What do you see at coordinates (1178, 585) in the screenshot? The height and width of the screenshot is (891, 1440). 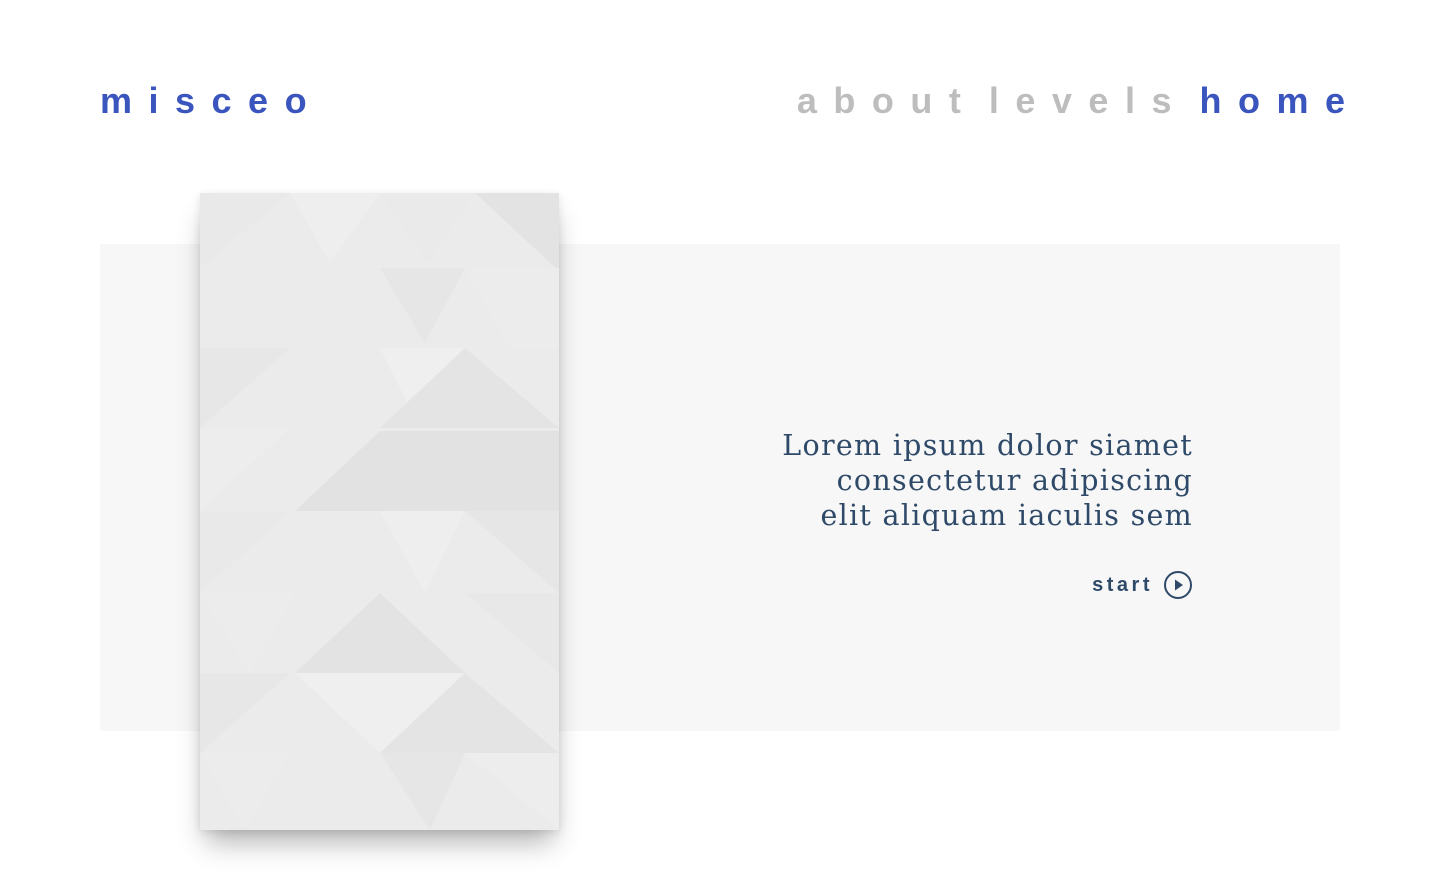 I see `play-circle-icon` at bounding box center [1178, 585].